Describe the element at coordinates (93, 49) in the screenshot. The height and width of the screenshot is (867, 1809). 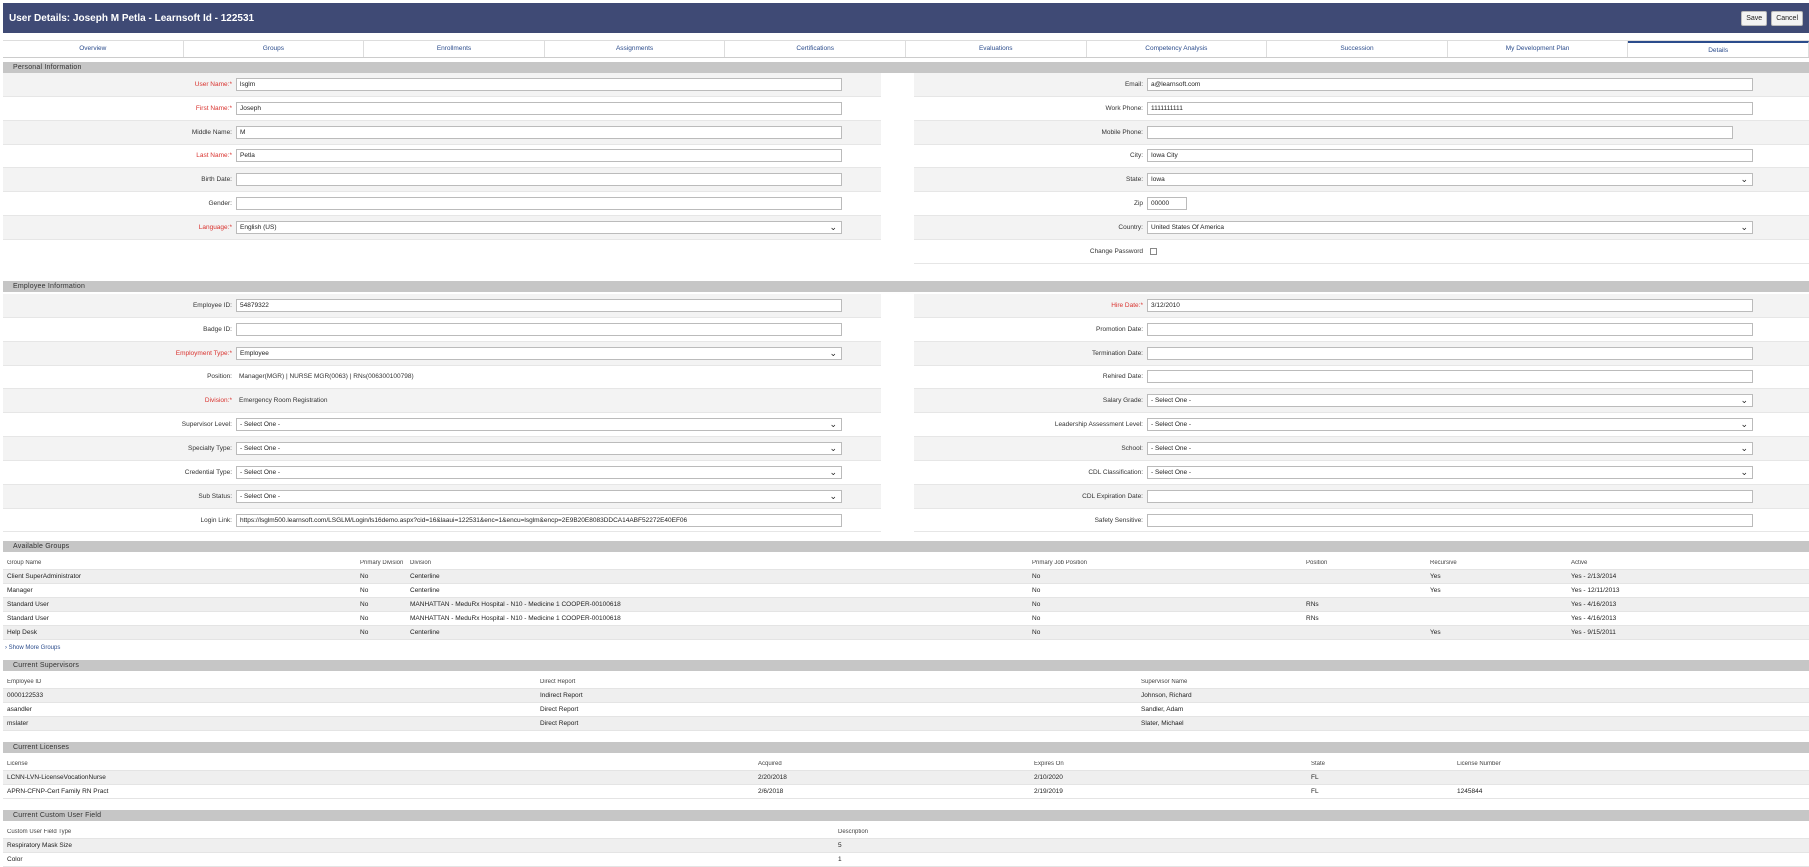
I see `tab-overview: Overview` at that location.